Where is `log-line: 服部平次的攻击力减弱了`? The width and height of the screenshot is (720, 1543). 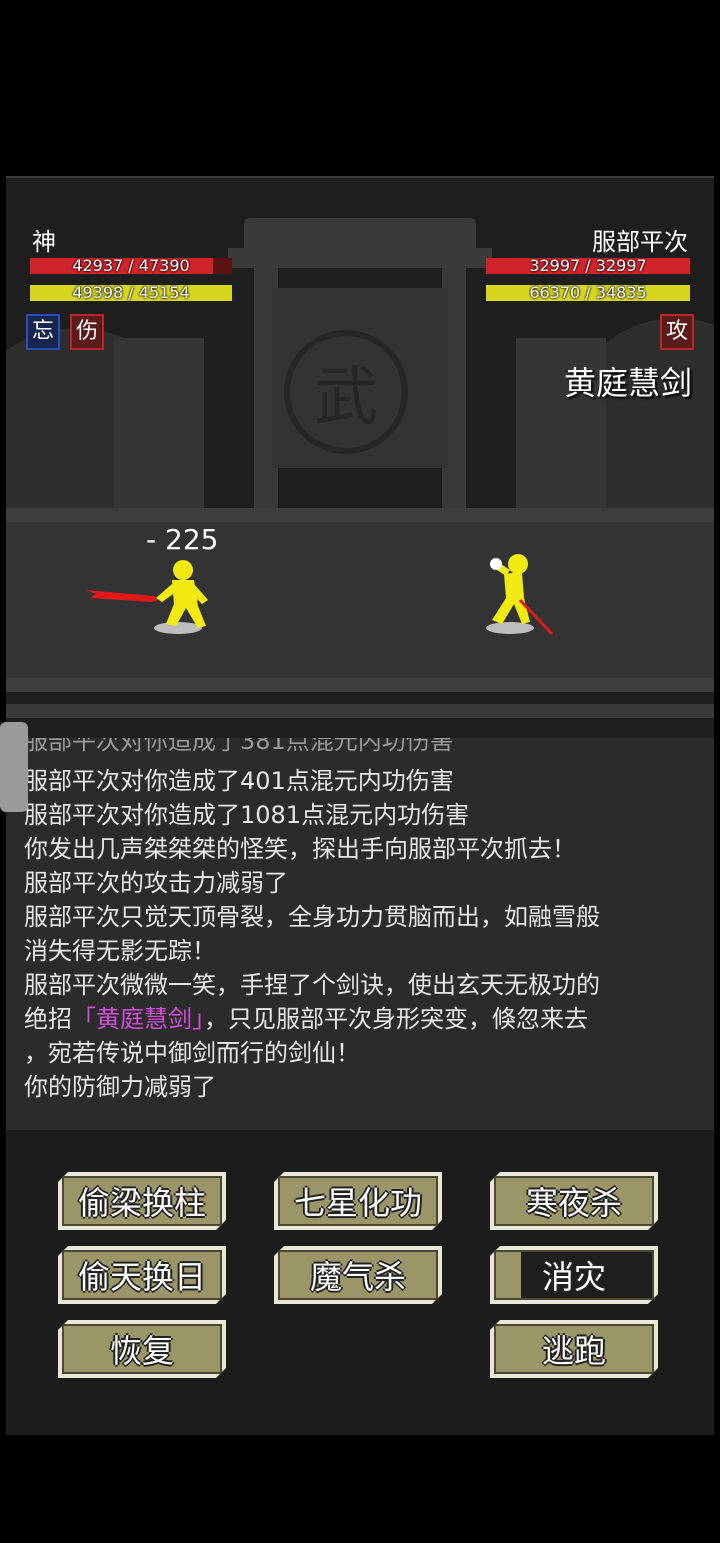
log-line: 服部平次的攻击力减弱了 is located at coordinates (156, 883).